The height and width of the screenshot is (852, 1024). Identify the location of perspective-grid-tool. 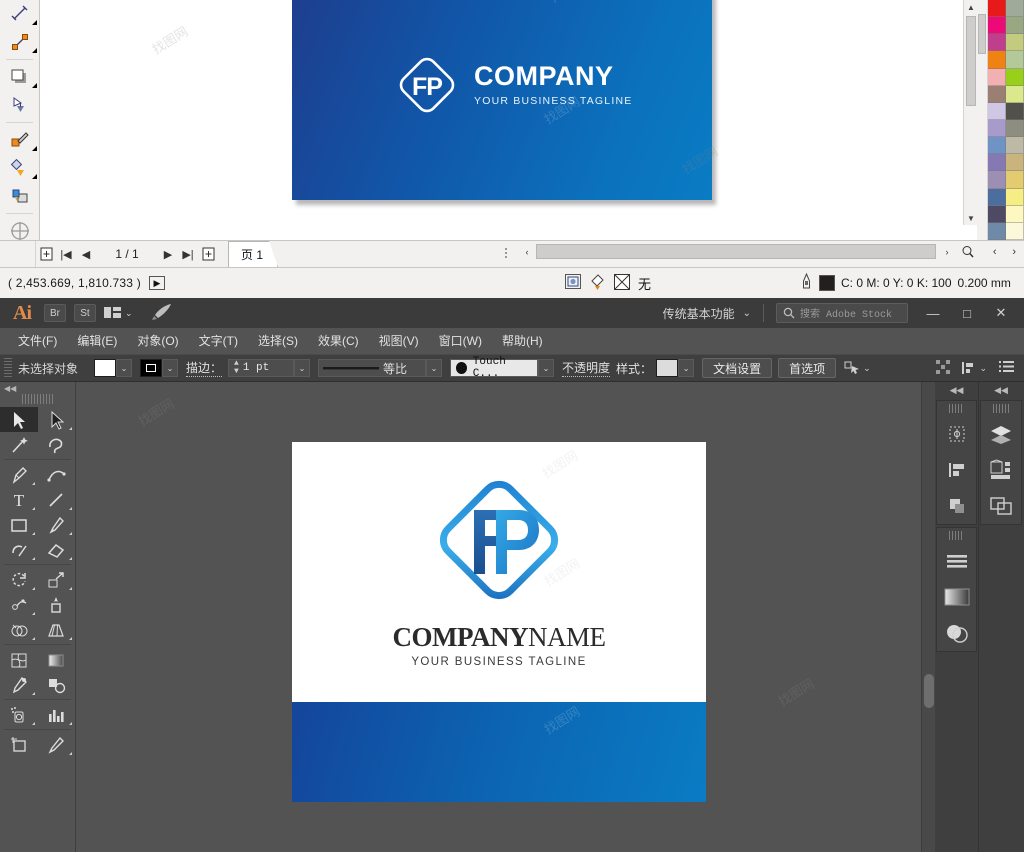
(57, 629).